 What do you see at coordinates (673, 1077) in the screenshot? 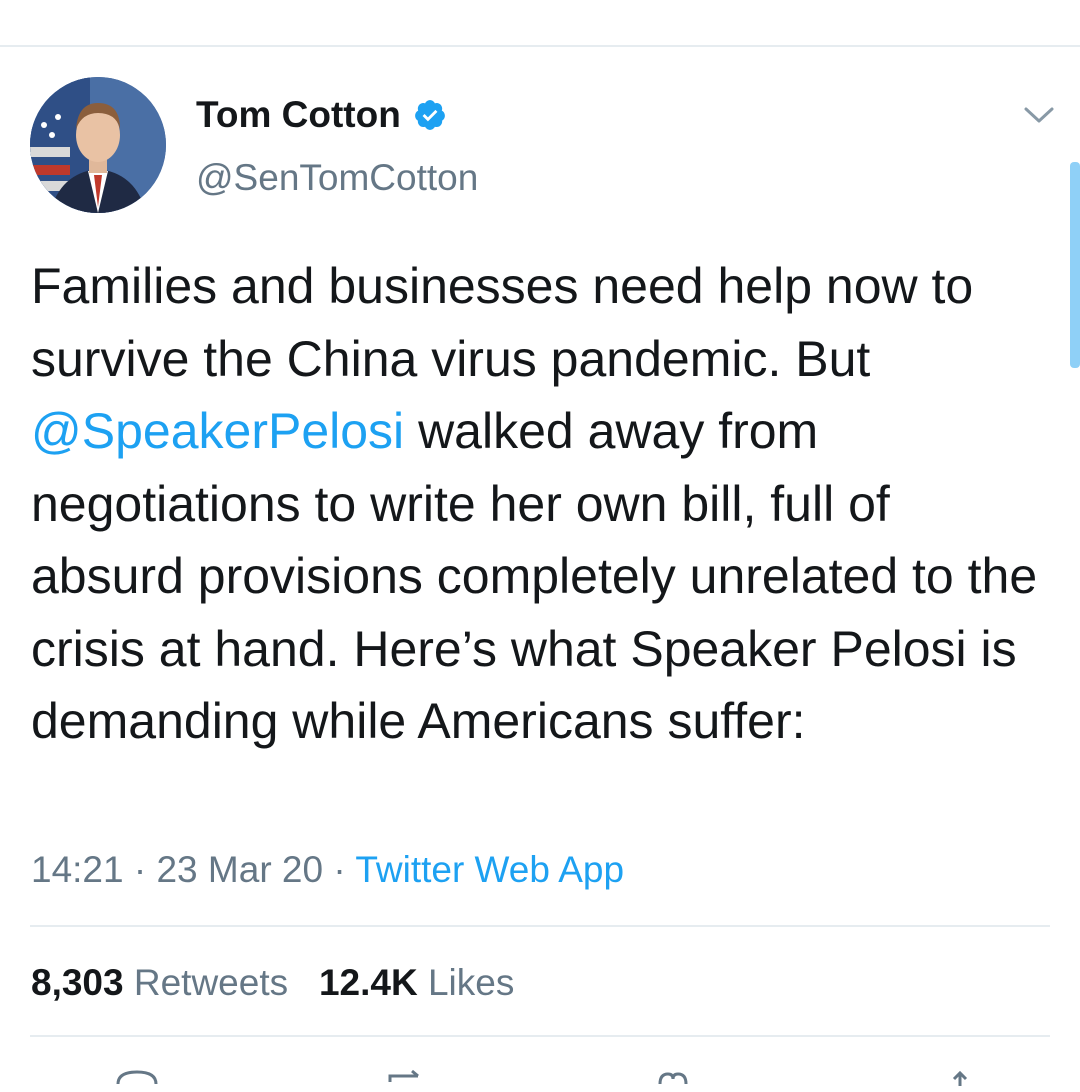
I see `like-icon` at bounding box center [673, 1077].